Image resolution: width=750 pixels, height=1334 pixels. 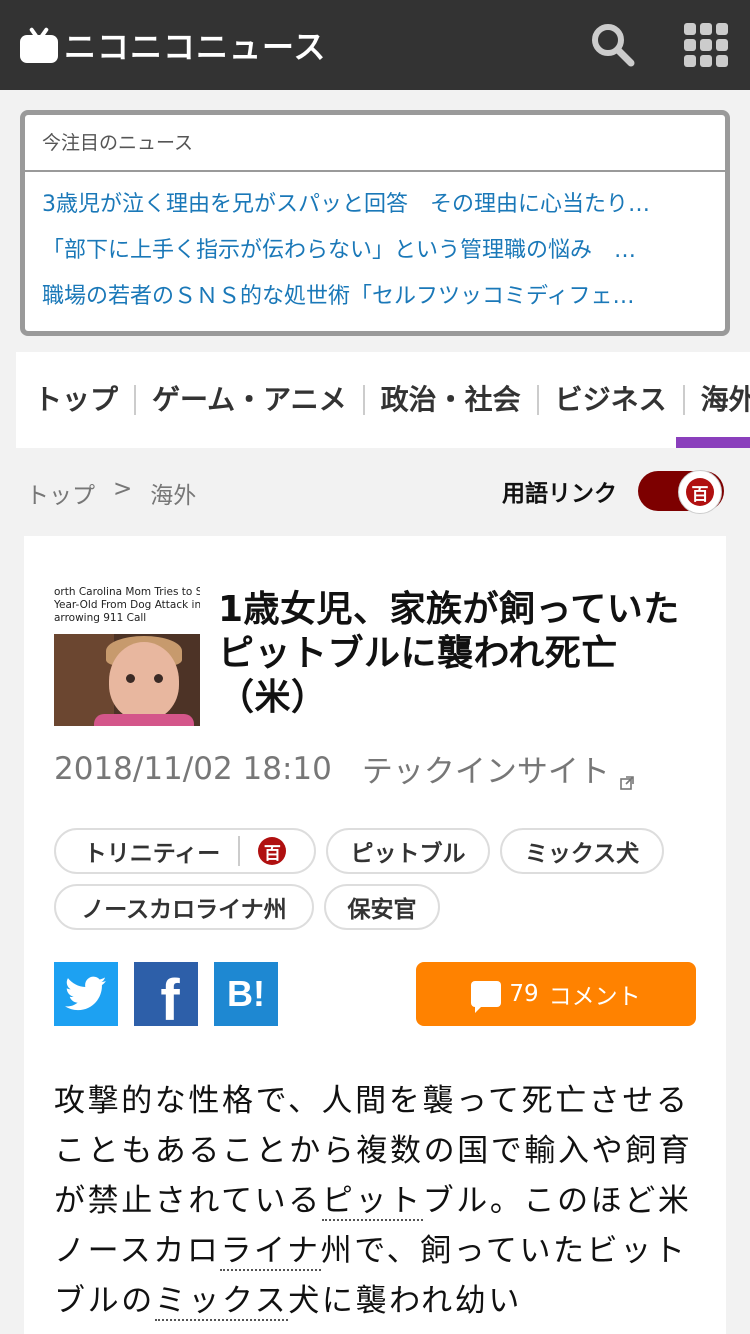 What do you see at coordinates (582, 851) in the screenshot?
I see `tag-mix-dog: ミックス犬` at bounding box center [582, 851].